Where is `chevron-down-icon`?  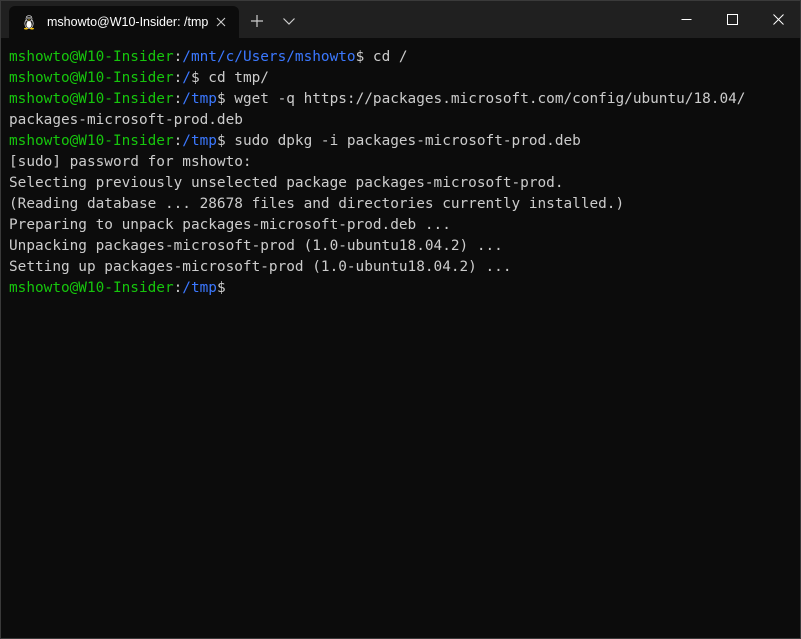 chevron-down-icon is located at coordinates (289, 21).